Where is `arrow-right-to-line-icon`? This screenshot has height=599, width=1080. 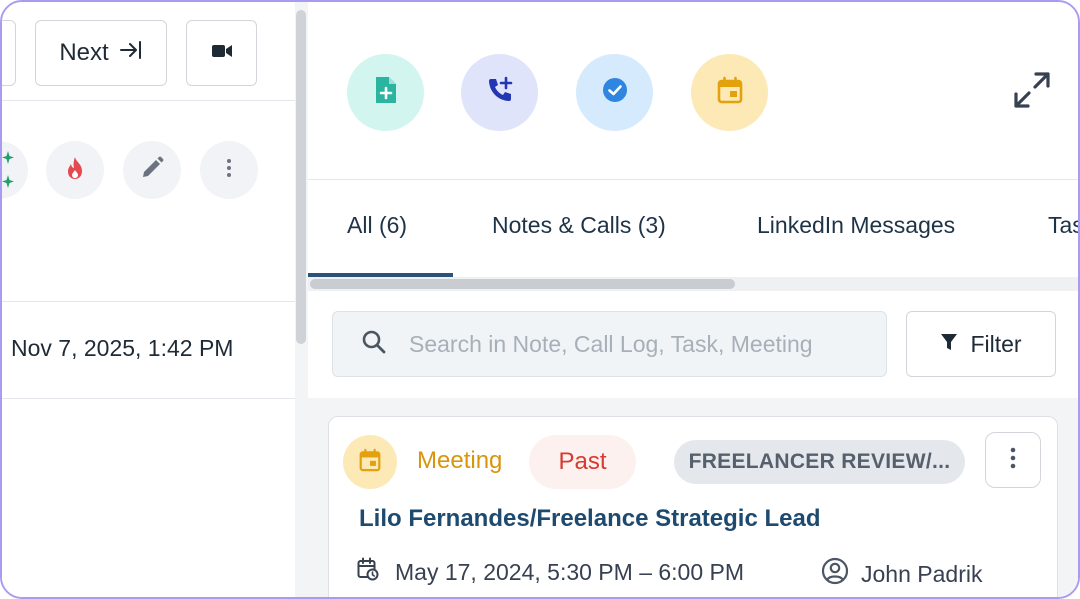 arrow-right-to-line-icon is located at coordinates (131, 53).